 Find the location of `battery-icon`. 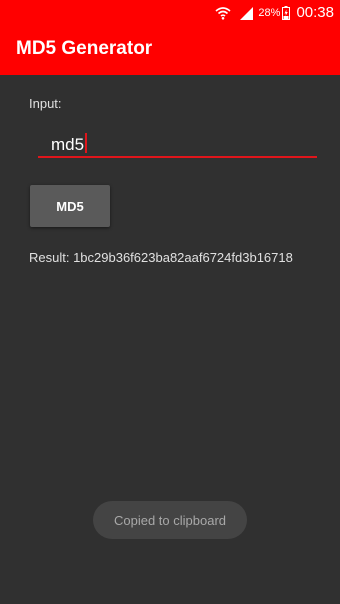

battery-icon is located at coordinates (286, 12).